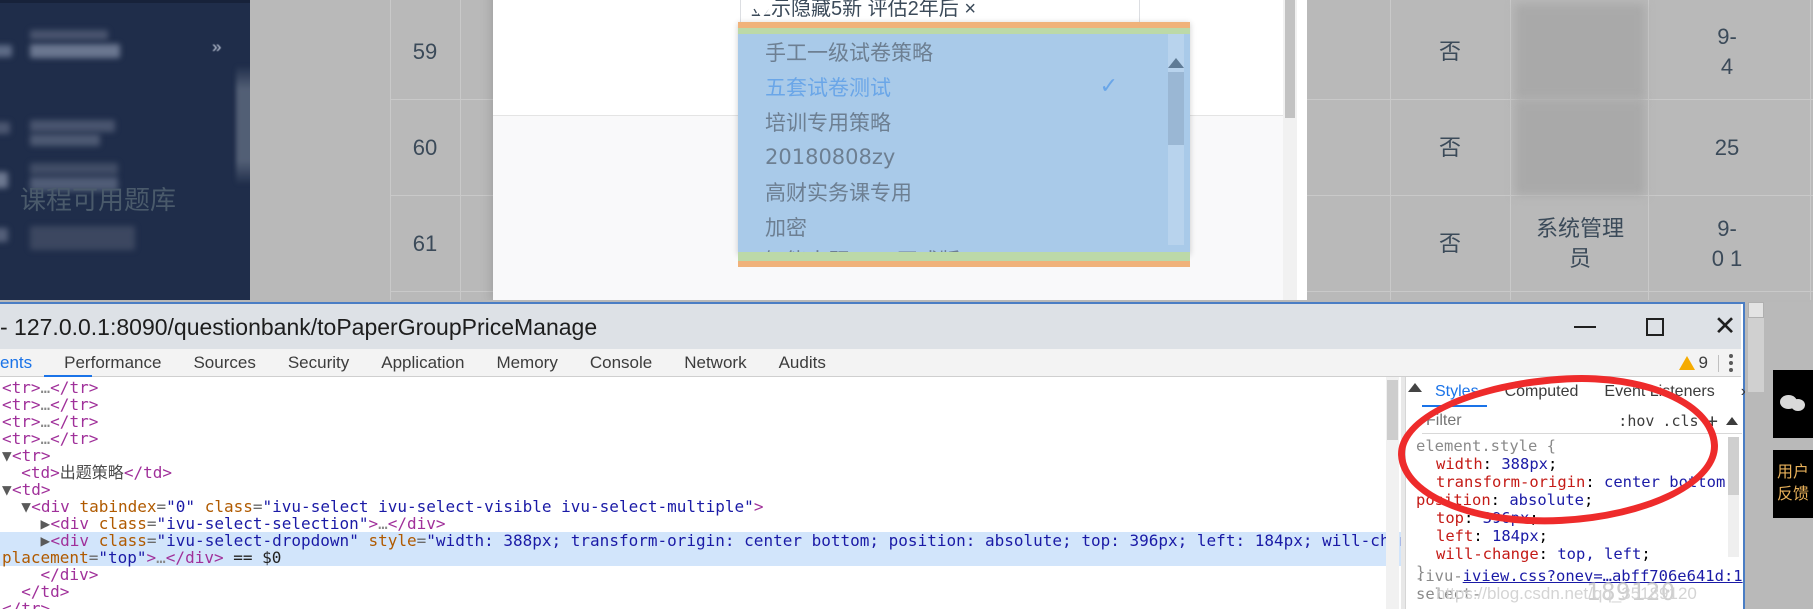  Describe the element at coordinates (1733, 466) in the screenshot. I see `styles-pane-scrollbar-thumb` at that location.